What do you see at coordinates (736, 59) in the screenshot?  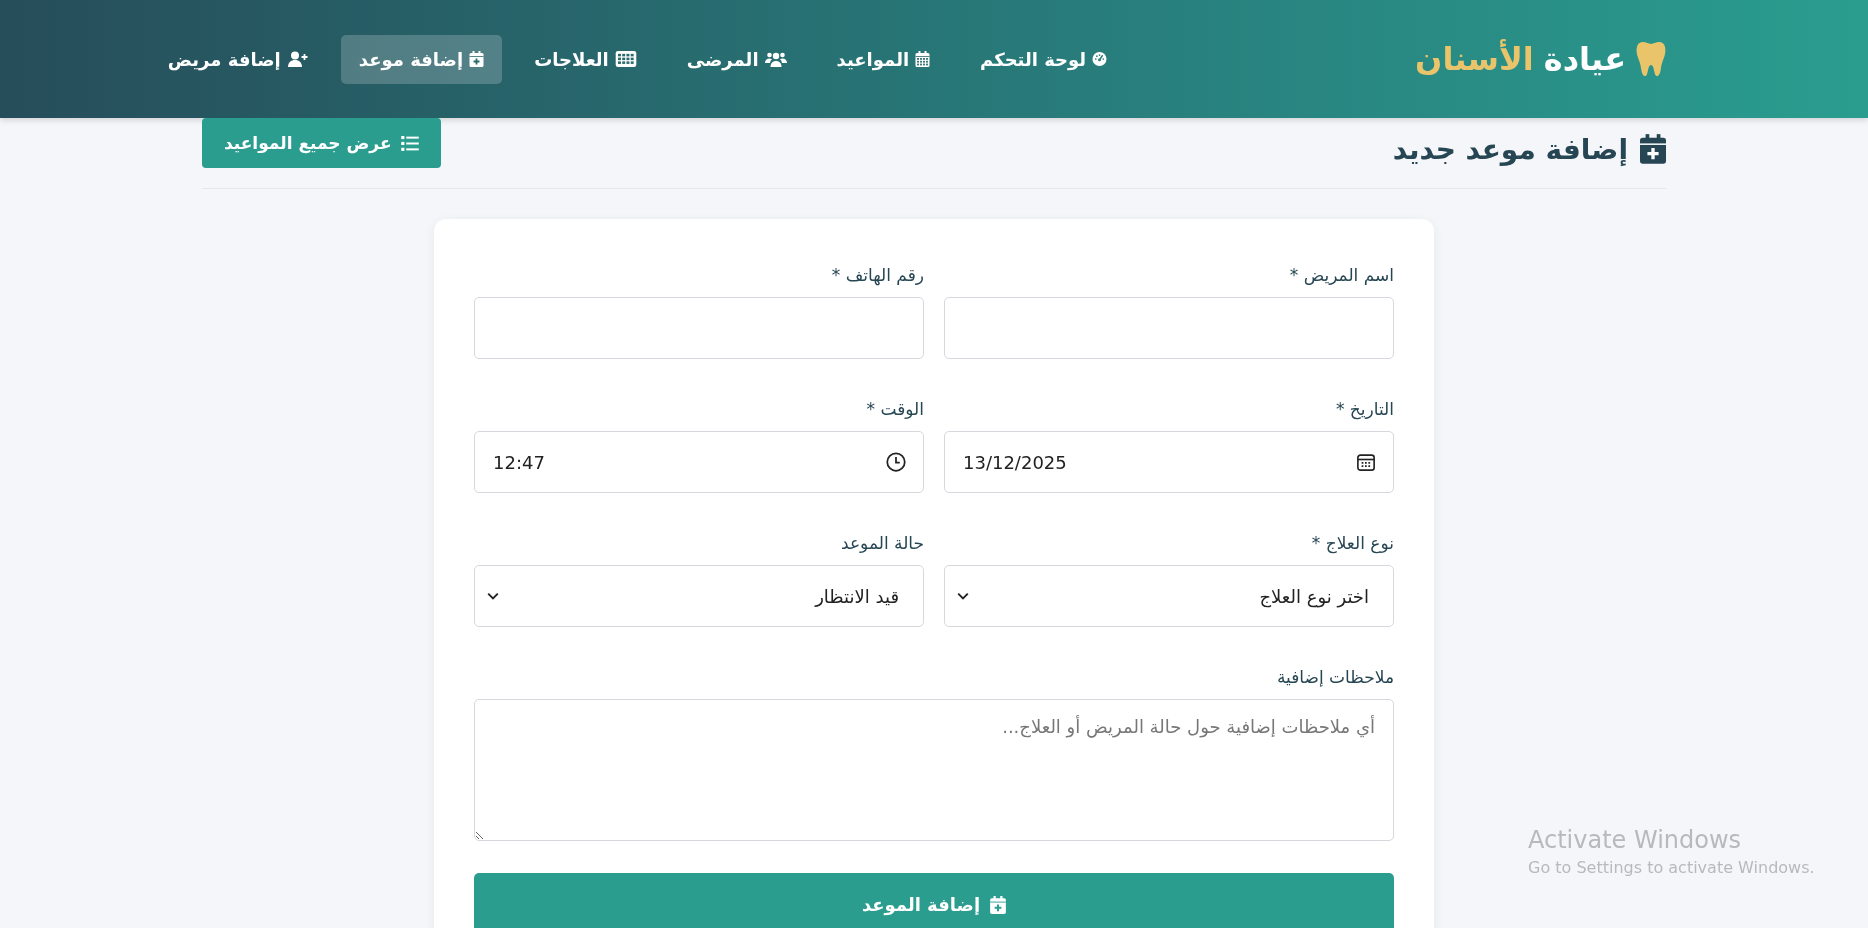 I see `nav-link: المرضى` at bounding box center [736, 59].